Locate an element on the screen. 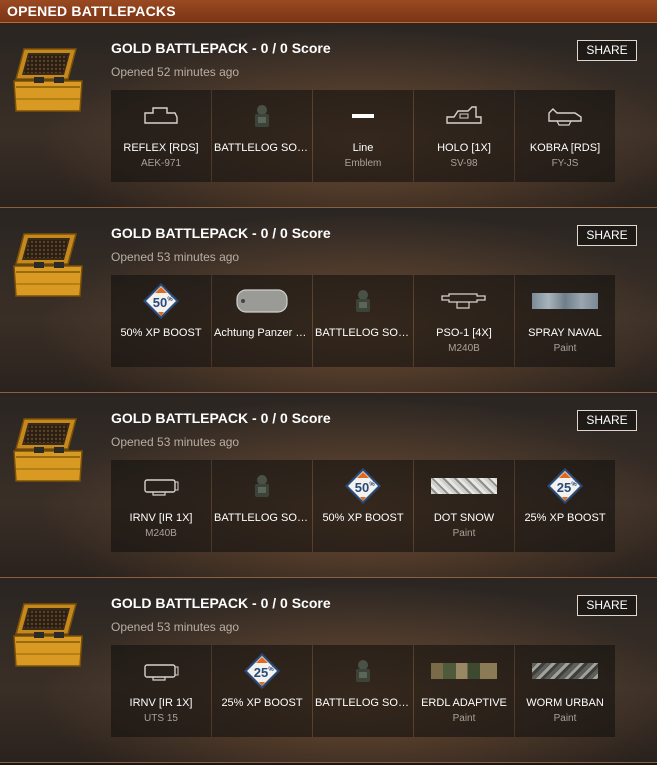 The height and width of the screenshot is (765, 657). item-name: ERDL ADAPTIVE is located at coordinates (464, 703).